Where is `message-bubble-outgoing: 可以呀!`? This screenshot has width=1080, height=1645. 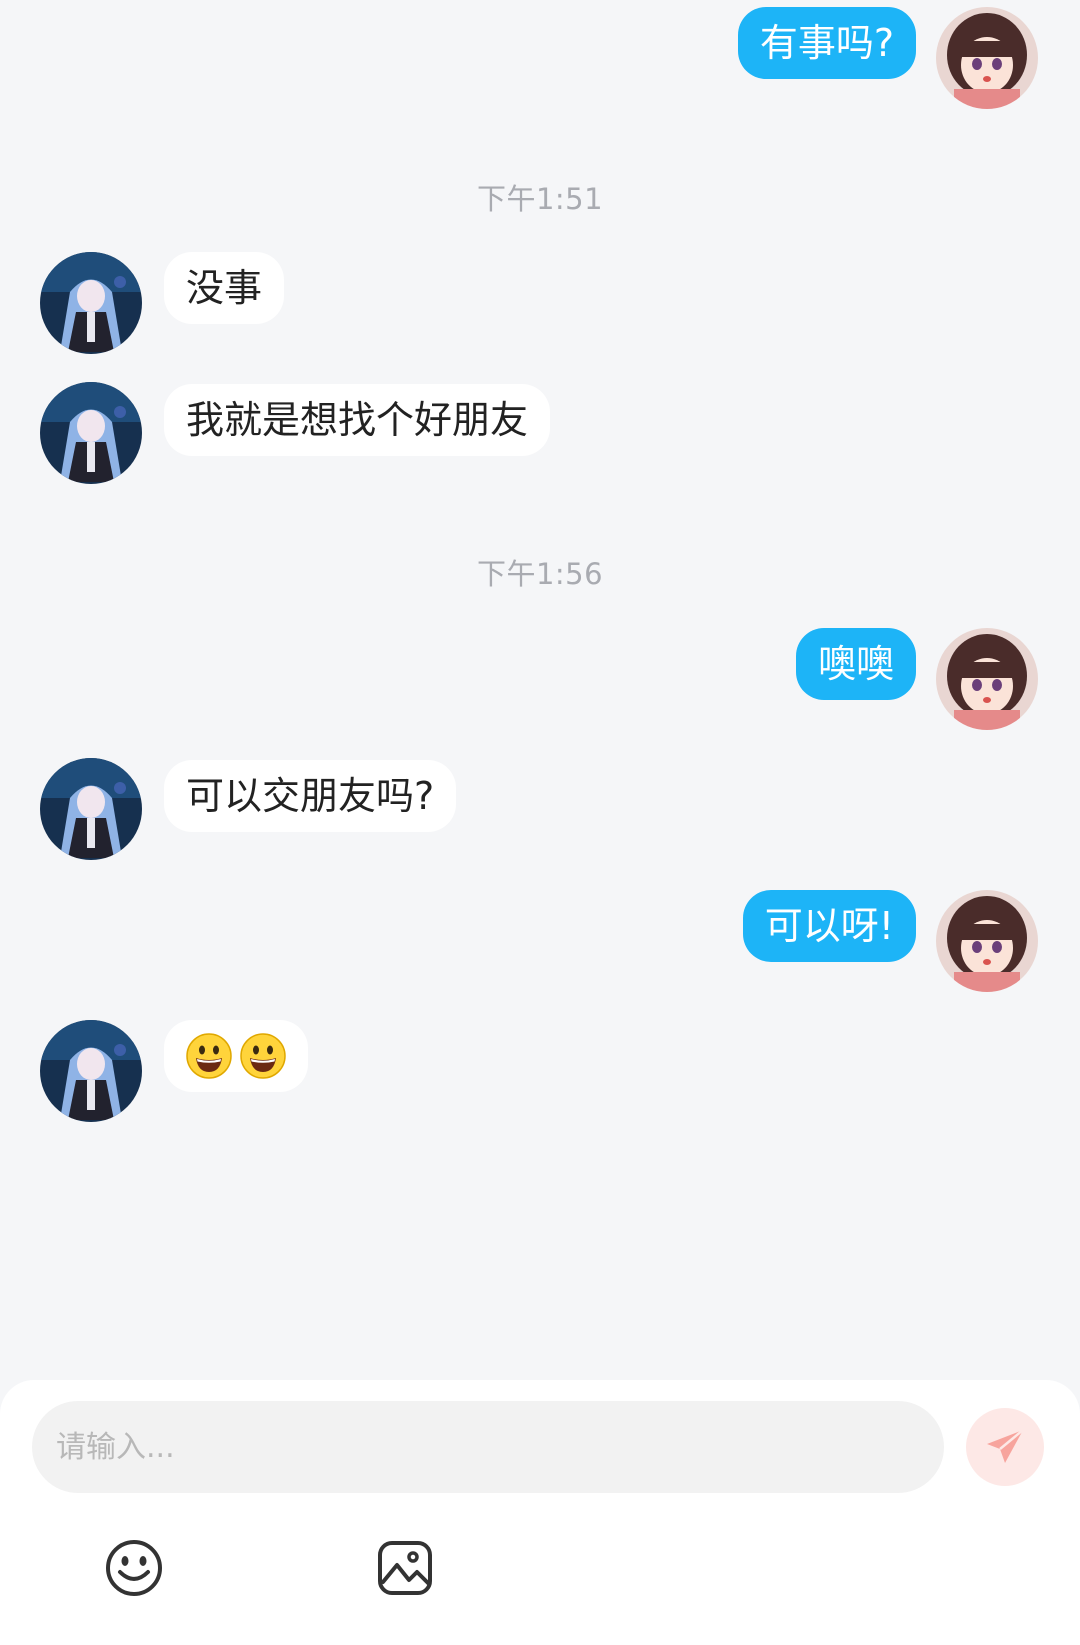 message-bubble-outgoing: 可以呀! is located at coordinates (829, 926).